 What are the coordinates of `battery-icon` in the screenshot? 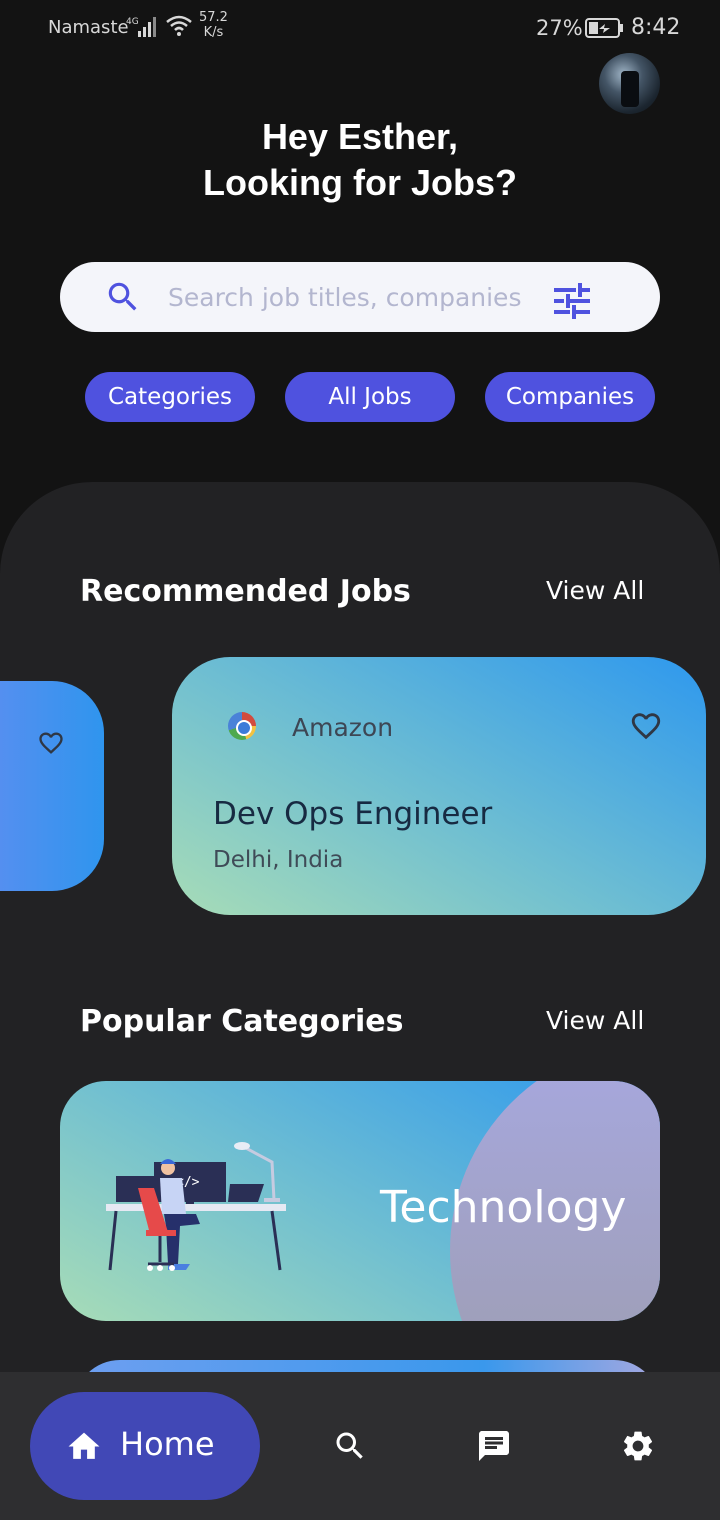 It's located at (604, 28).